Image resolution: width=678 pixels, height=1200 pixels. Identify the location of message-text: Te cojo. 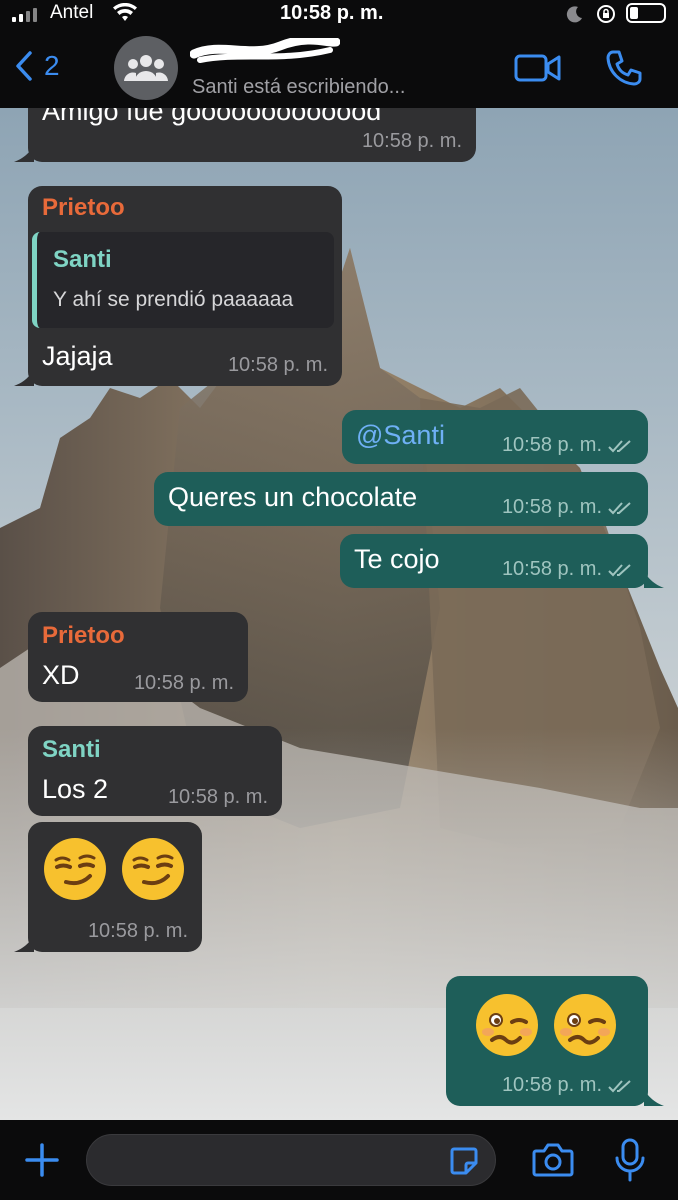
(397, 559).